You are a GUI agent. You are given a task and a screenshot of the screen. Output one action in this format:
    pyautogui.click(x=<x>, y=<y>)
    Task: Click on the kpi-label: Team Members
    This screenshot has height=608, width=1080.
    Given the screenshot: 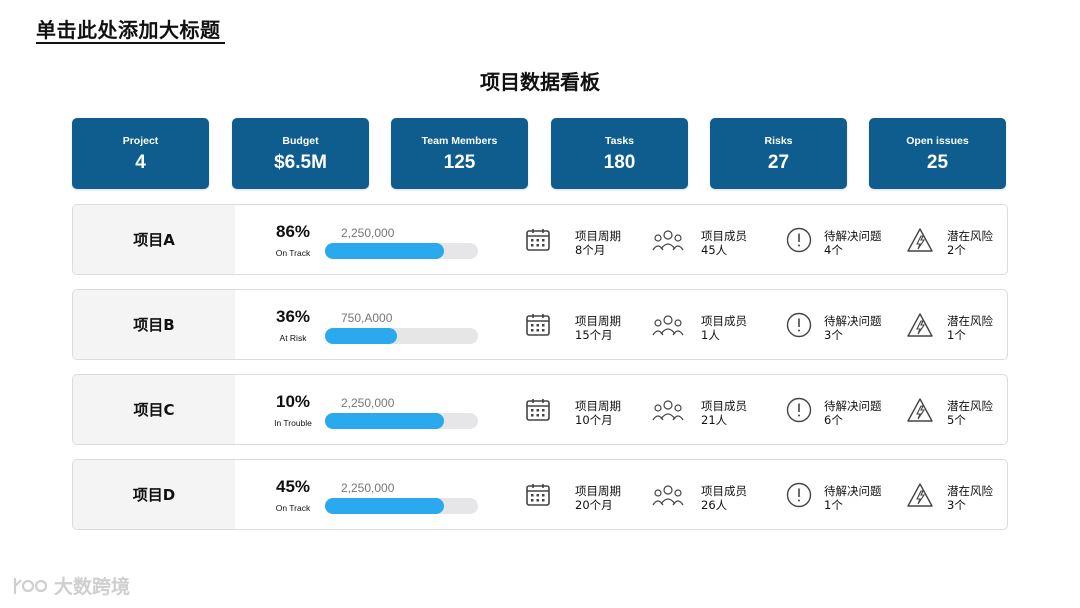 What is the action you would take?
    pyautogui.click(x=459, y=141)
    